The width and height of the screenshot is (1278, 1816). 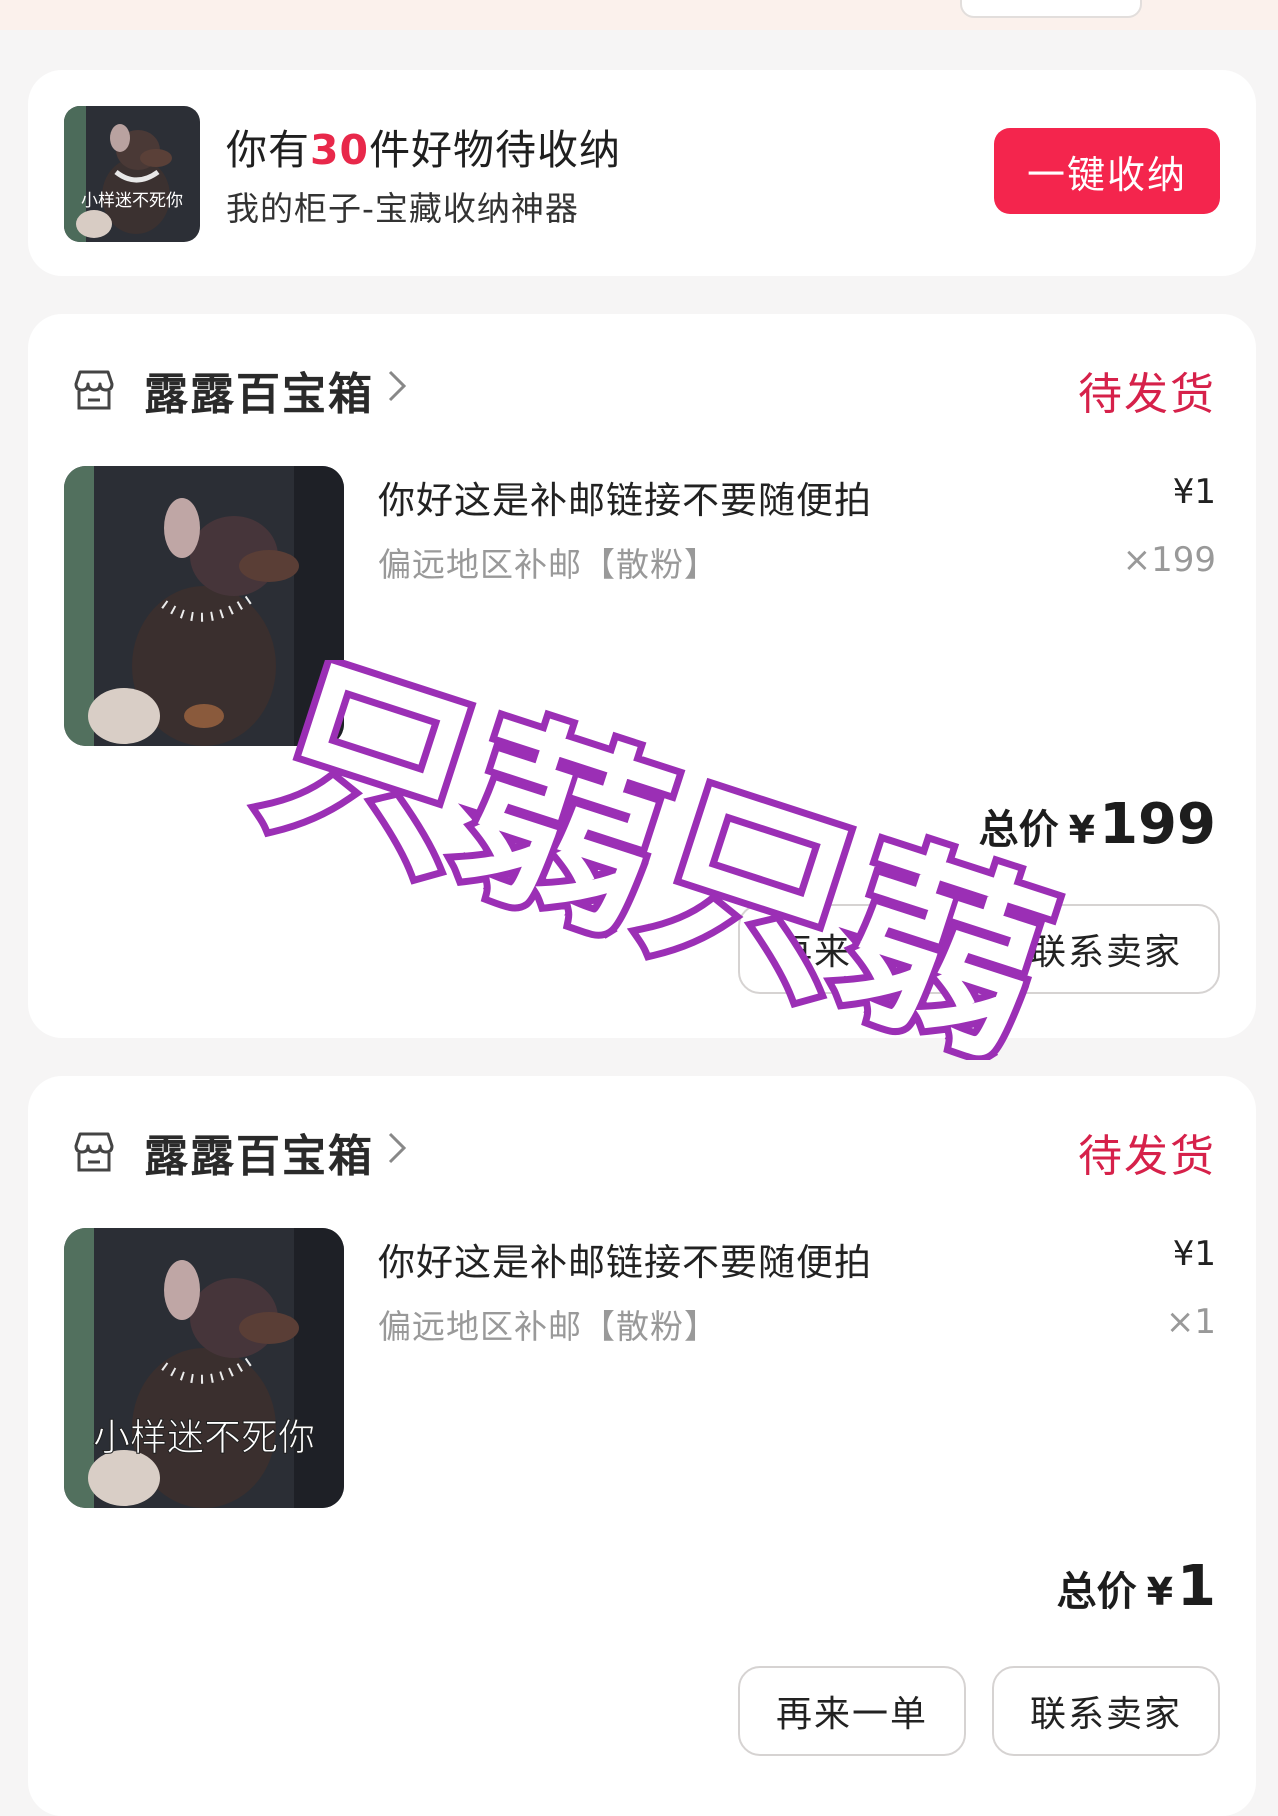 I want to click on quantity: ×1, so click(x=1190, y=1322).